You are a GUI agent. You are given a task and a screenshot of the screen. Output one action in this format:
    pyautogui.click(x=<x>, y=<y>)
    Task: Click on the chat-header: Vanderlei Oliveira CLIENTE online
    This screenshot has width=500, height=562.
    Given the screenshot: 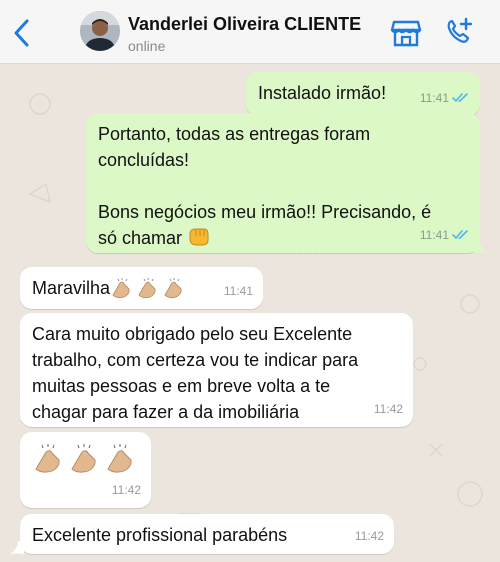 What is the action you would take?
    pyautogui.click(x=250, y=32)
    